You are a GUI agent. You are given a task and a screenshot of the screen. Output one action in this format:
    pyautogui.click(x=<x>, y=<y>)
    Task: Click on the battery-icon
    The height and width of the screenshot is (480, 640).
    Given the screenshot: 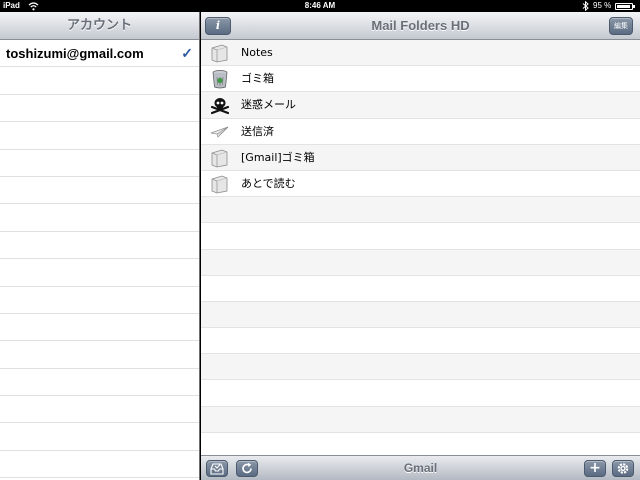 What is the action you would take?
    pyautogui.click(x=625, y=6)
    